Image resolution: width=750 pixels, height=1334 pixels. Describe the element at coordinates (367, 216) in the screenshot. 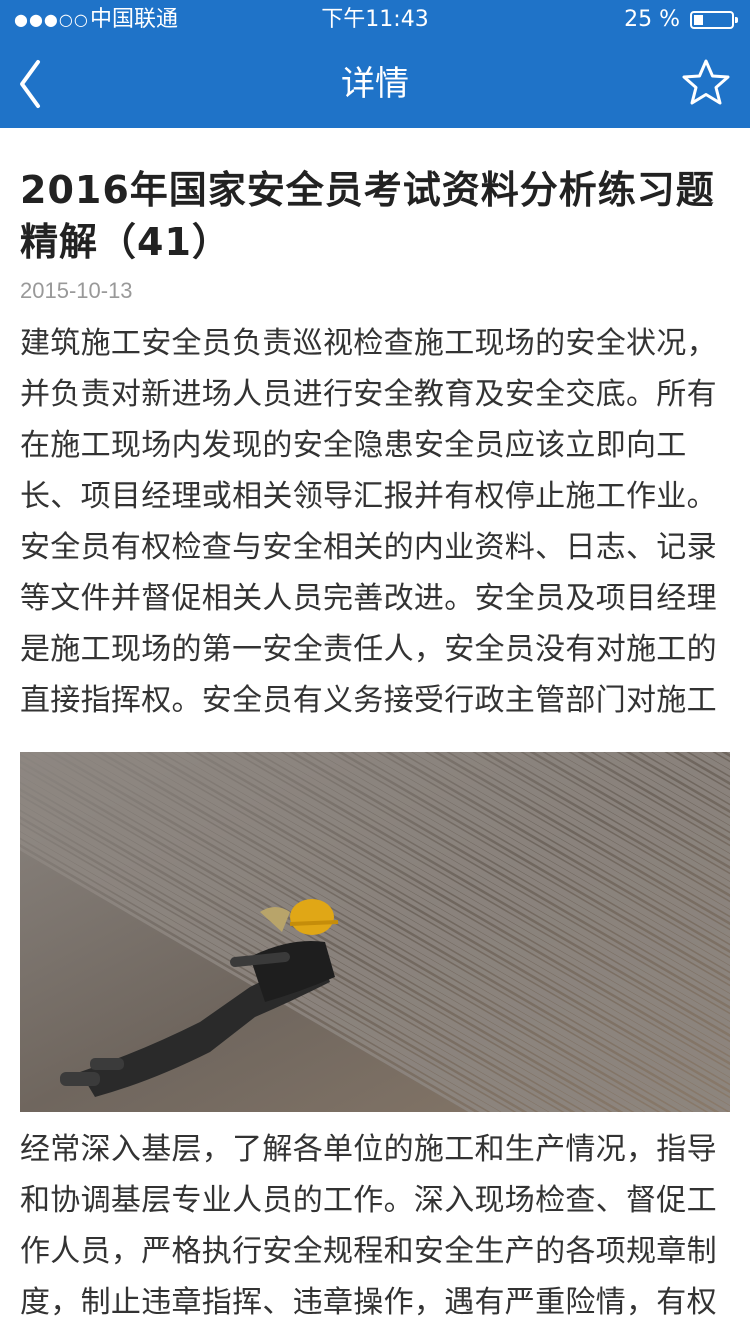

I see `article-title: 2016年国家安全员考试资料分析练习题精解（41）` at that location.